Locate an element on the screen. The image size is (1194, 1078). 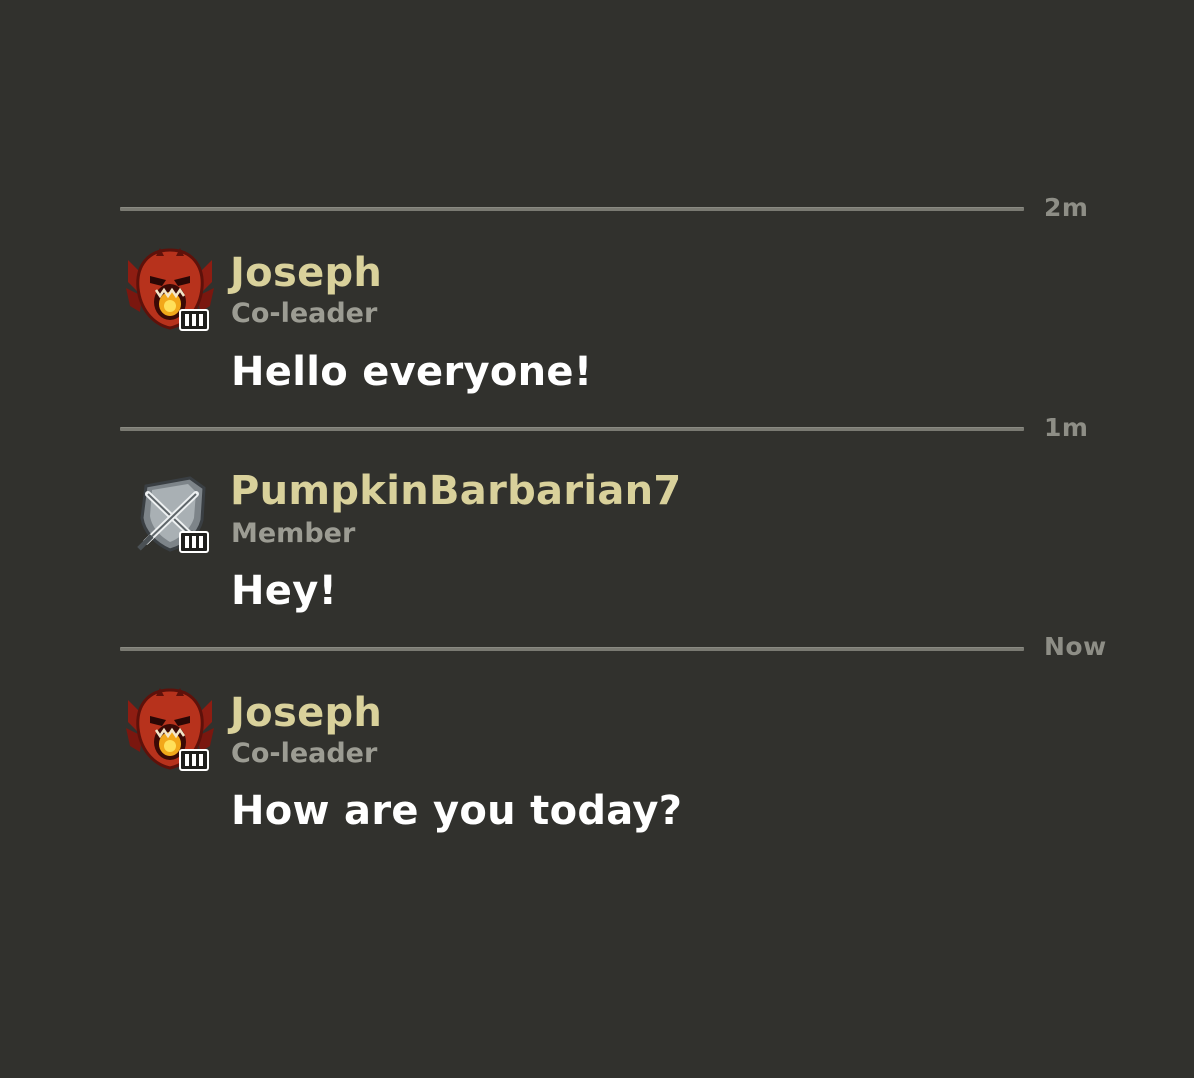
message-timestamp: 2m is located at coordinates (1066, 207).